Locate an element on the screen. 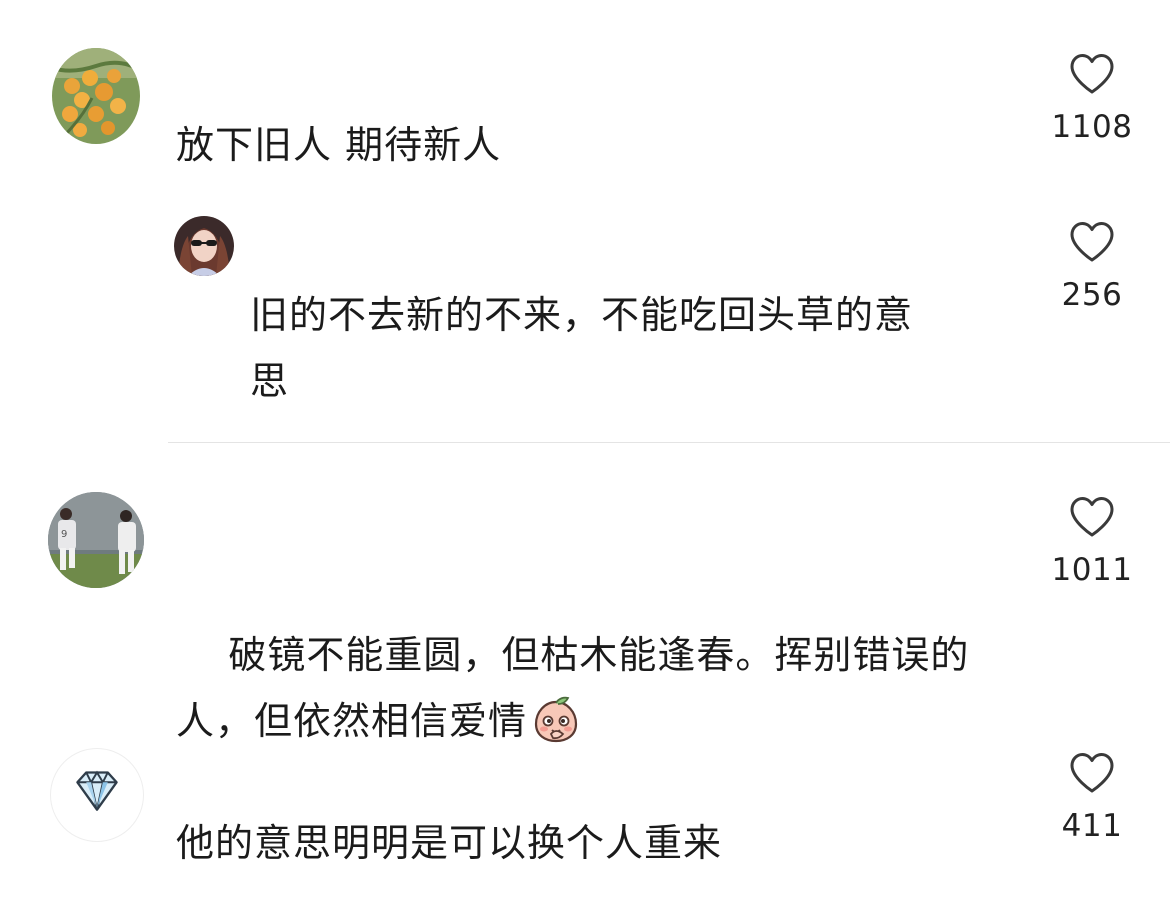 The height and width of the screenshot is (910, 1170). like-button: 411 is located at coordinates (1092, 799).